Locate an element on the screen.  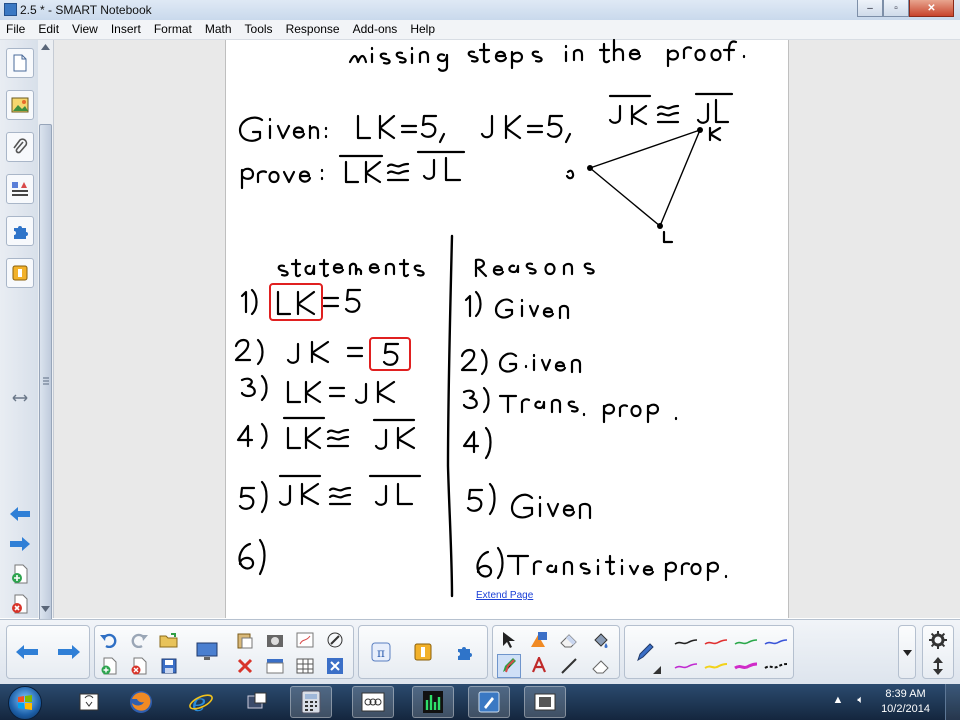
pen-tool-icon is located at coordinates (509, 666).